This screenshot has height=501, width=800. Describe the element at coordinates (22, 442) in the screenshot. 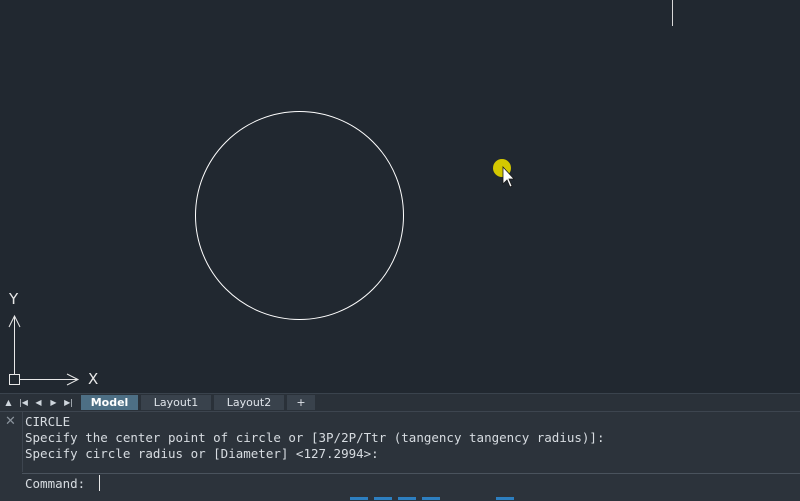

I see `panel-grip` at that location.